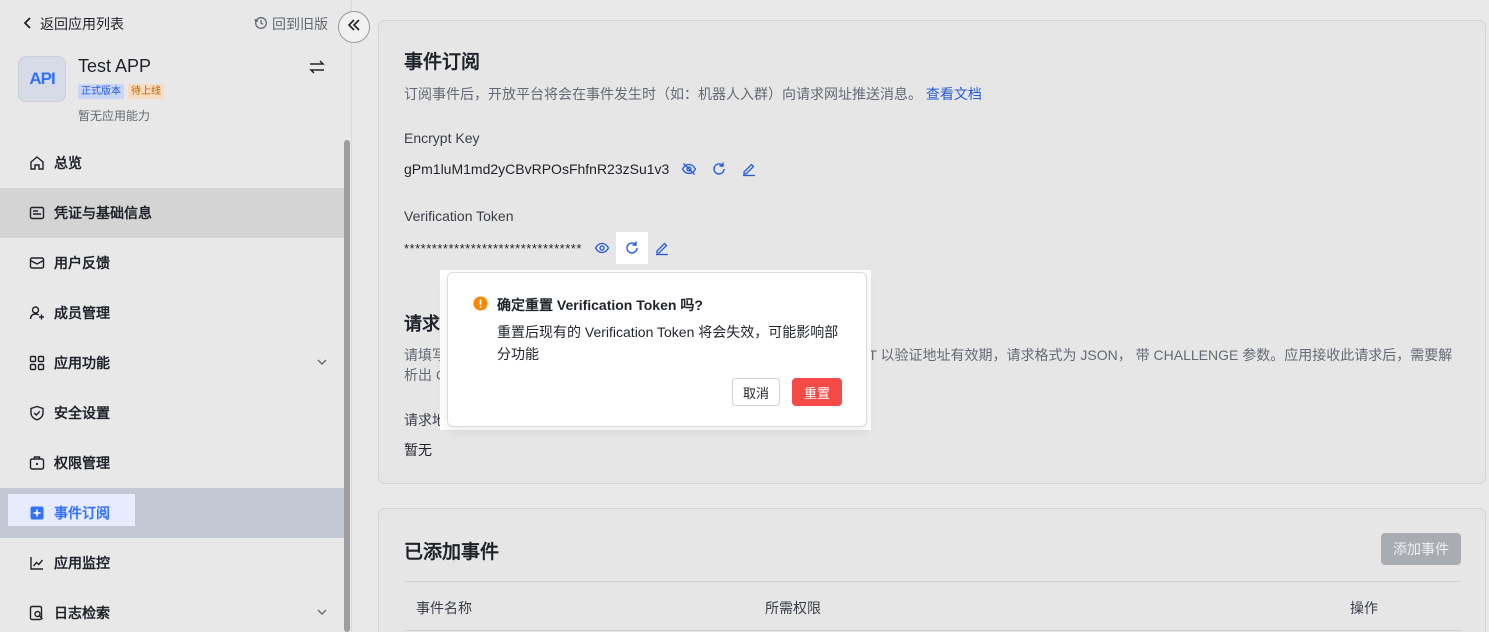  Describe the element at coordinates (172, 213) in the screenshot. I see `sidebar-item-credentials: 凭证与基础信息` at that location.